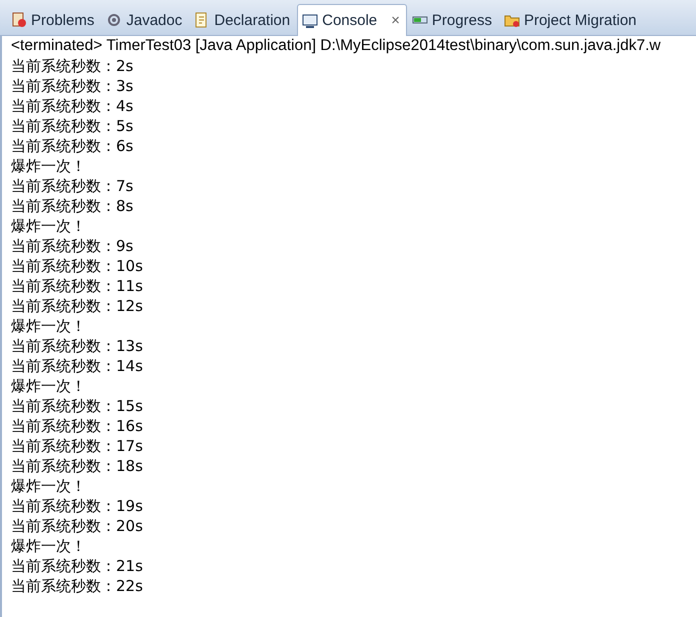 This screenshot has height=617, width=696. Describe the element at coordinates (54, 19) in the screenshot. I see `view-tab: Problems` at that location.